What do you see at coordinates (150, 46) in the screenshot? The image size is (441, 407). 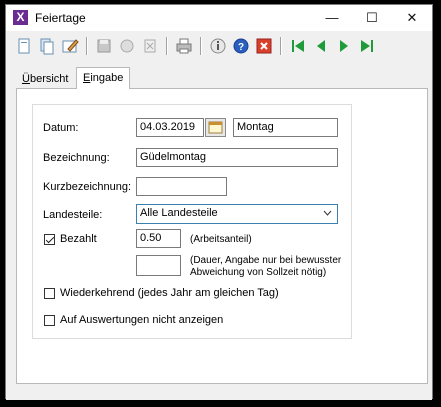 I see `delete-icon` at bounding box center [150, 46].